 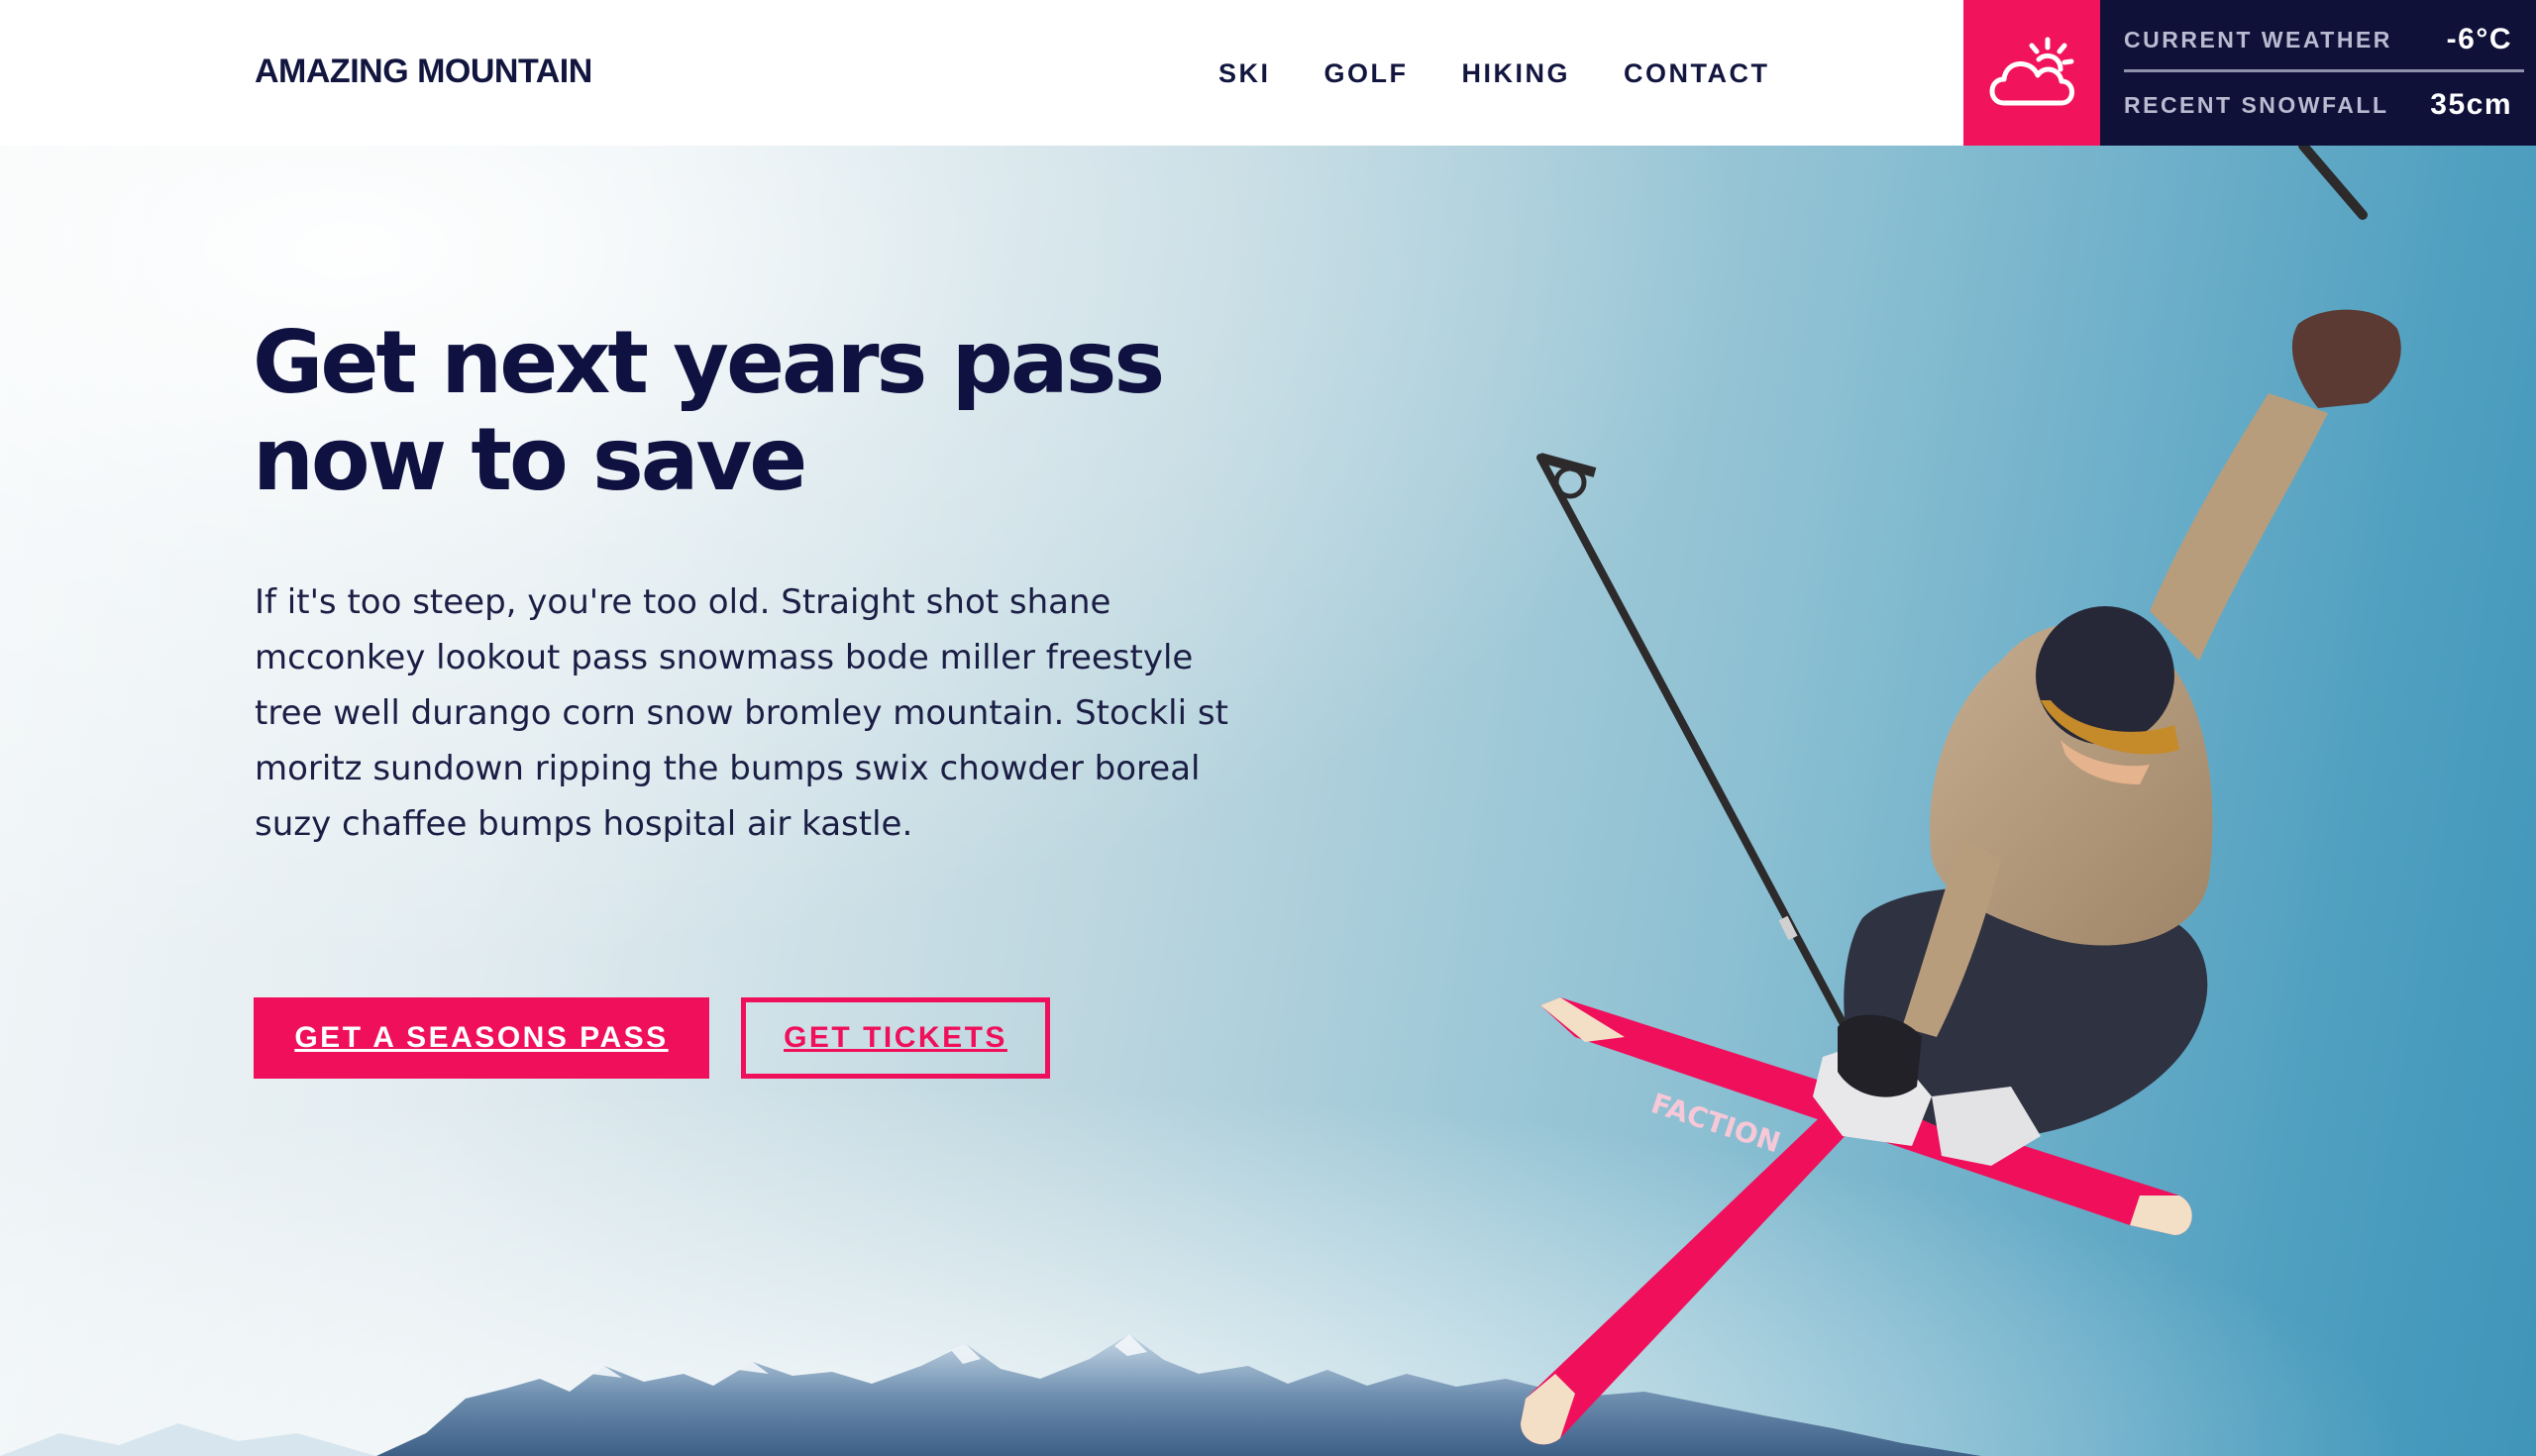 I want to click on recent-snowfall-value: 35cm, so click(x=2471, y=104).